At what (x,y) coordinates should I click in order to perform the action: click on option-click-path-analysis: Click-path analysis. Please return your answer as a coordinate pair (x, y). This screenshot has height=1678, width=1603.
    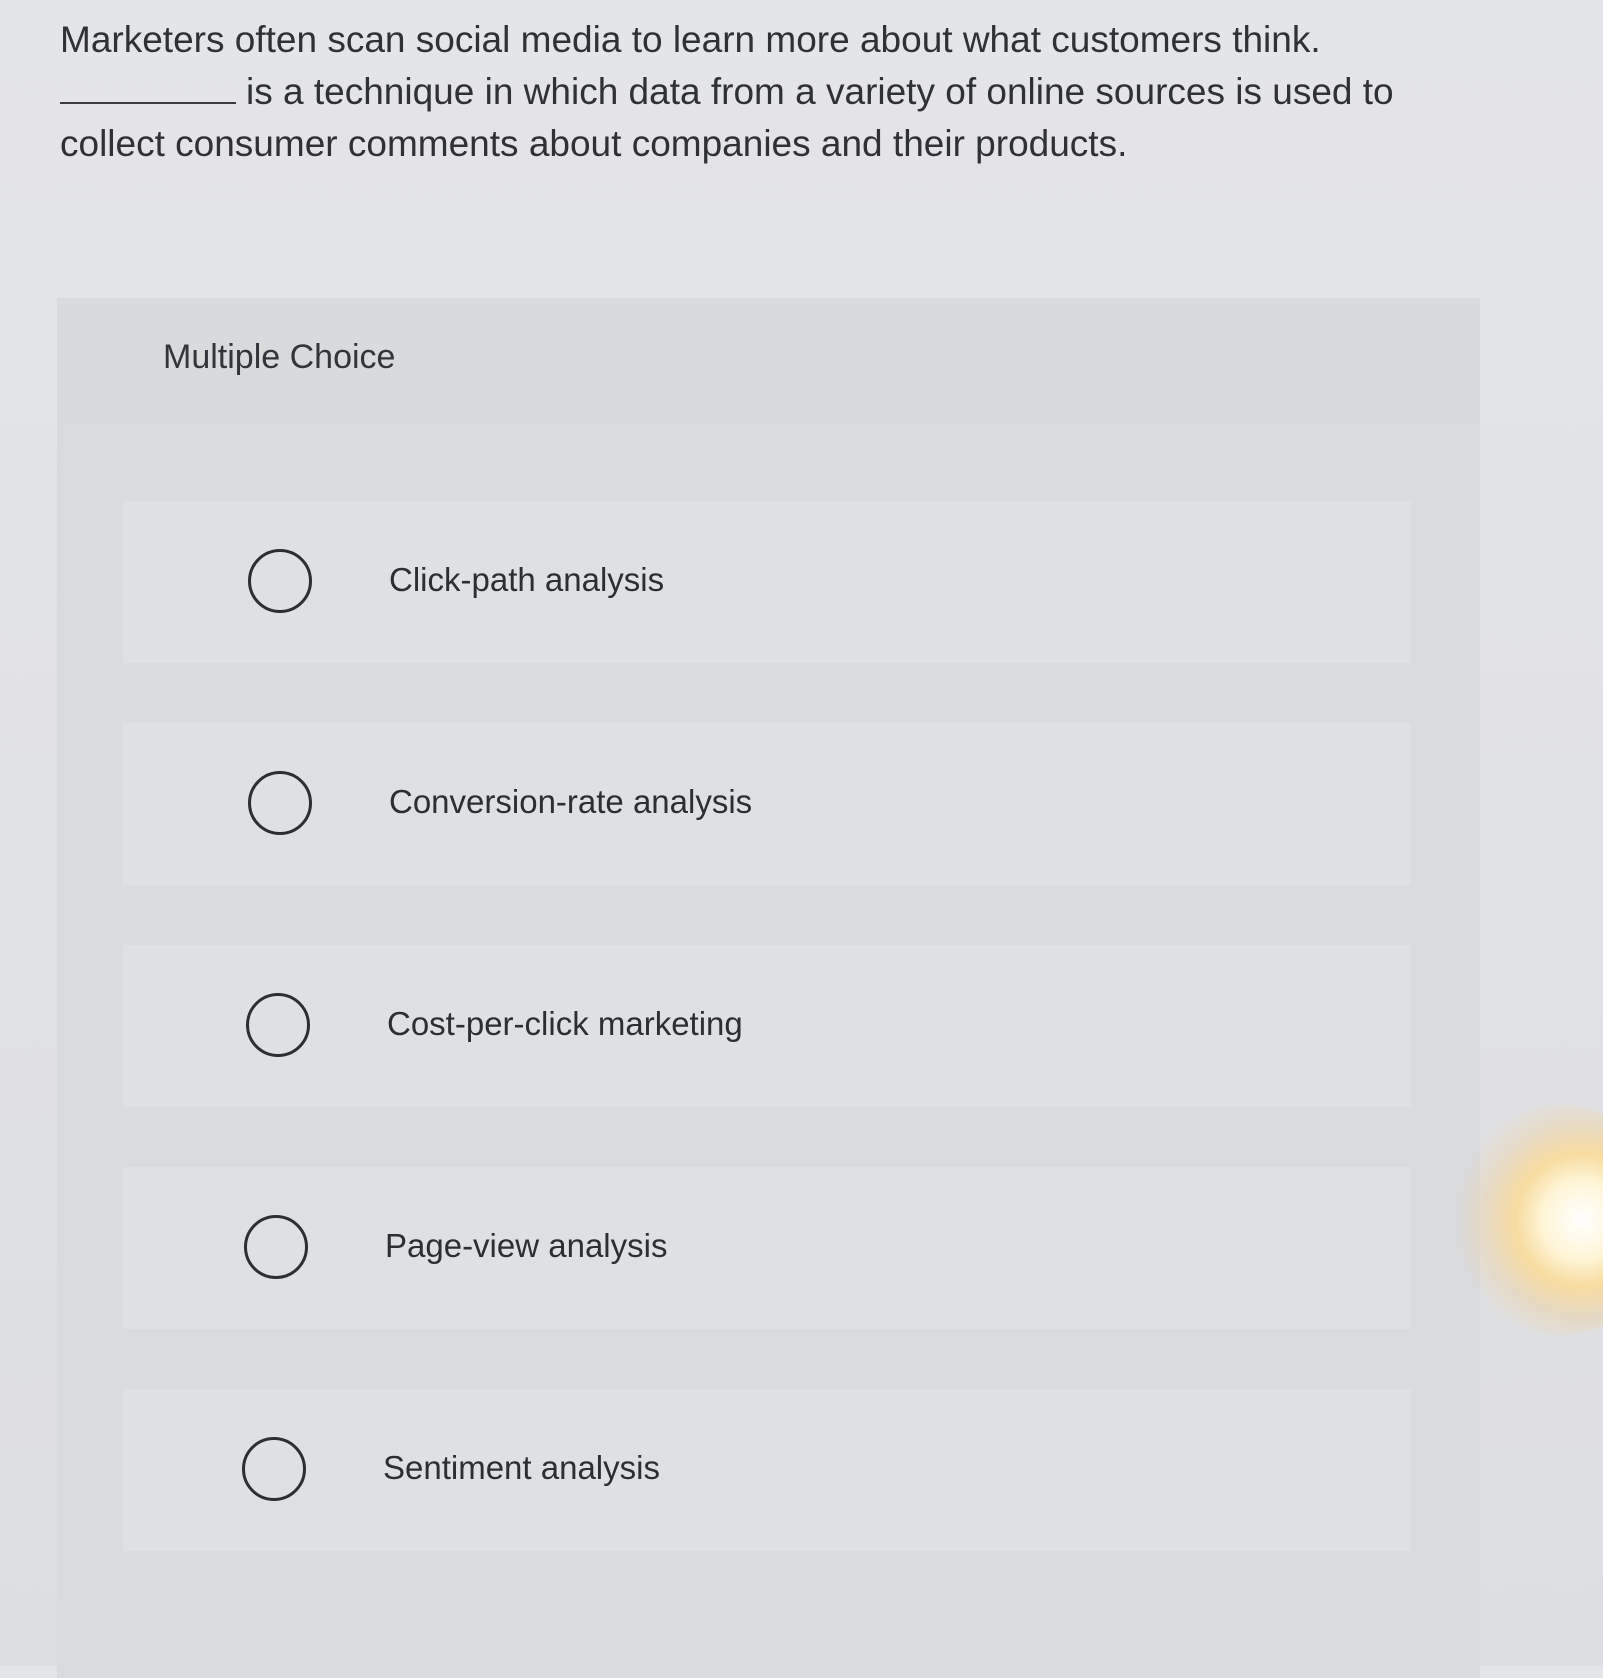
    Looking at the image, I should click on (767, 582).